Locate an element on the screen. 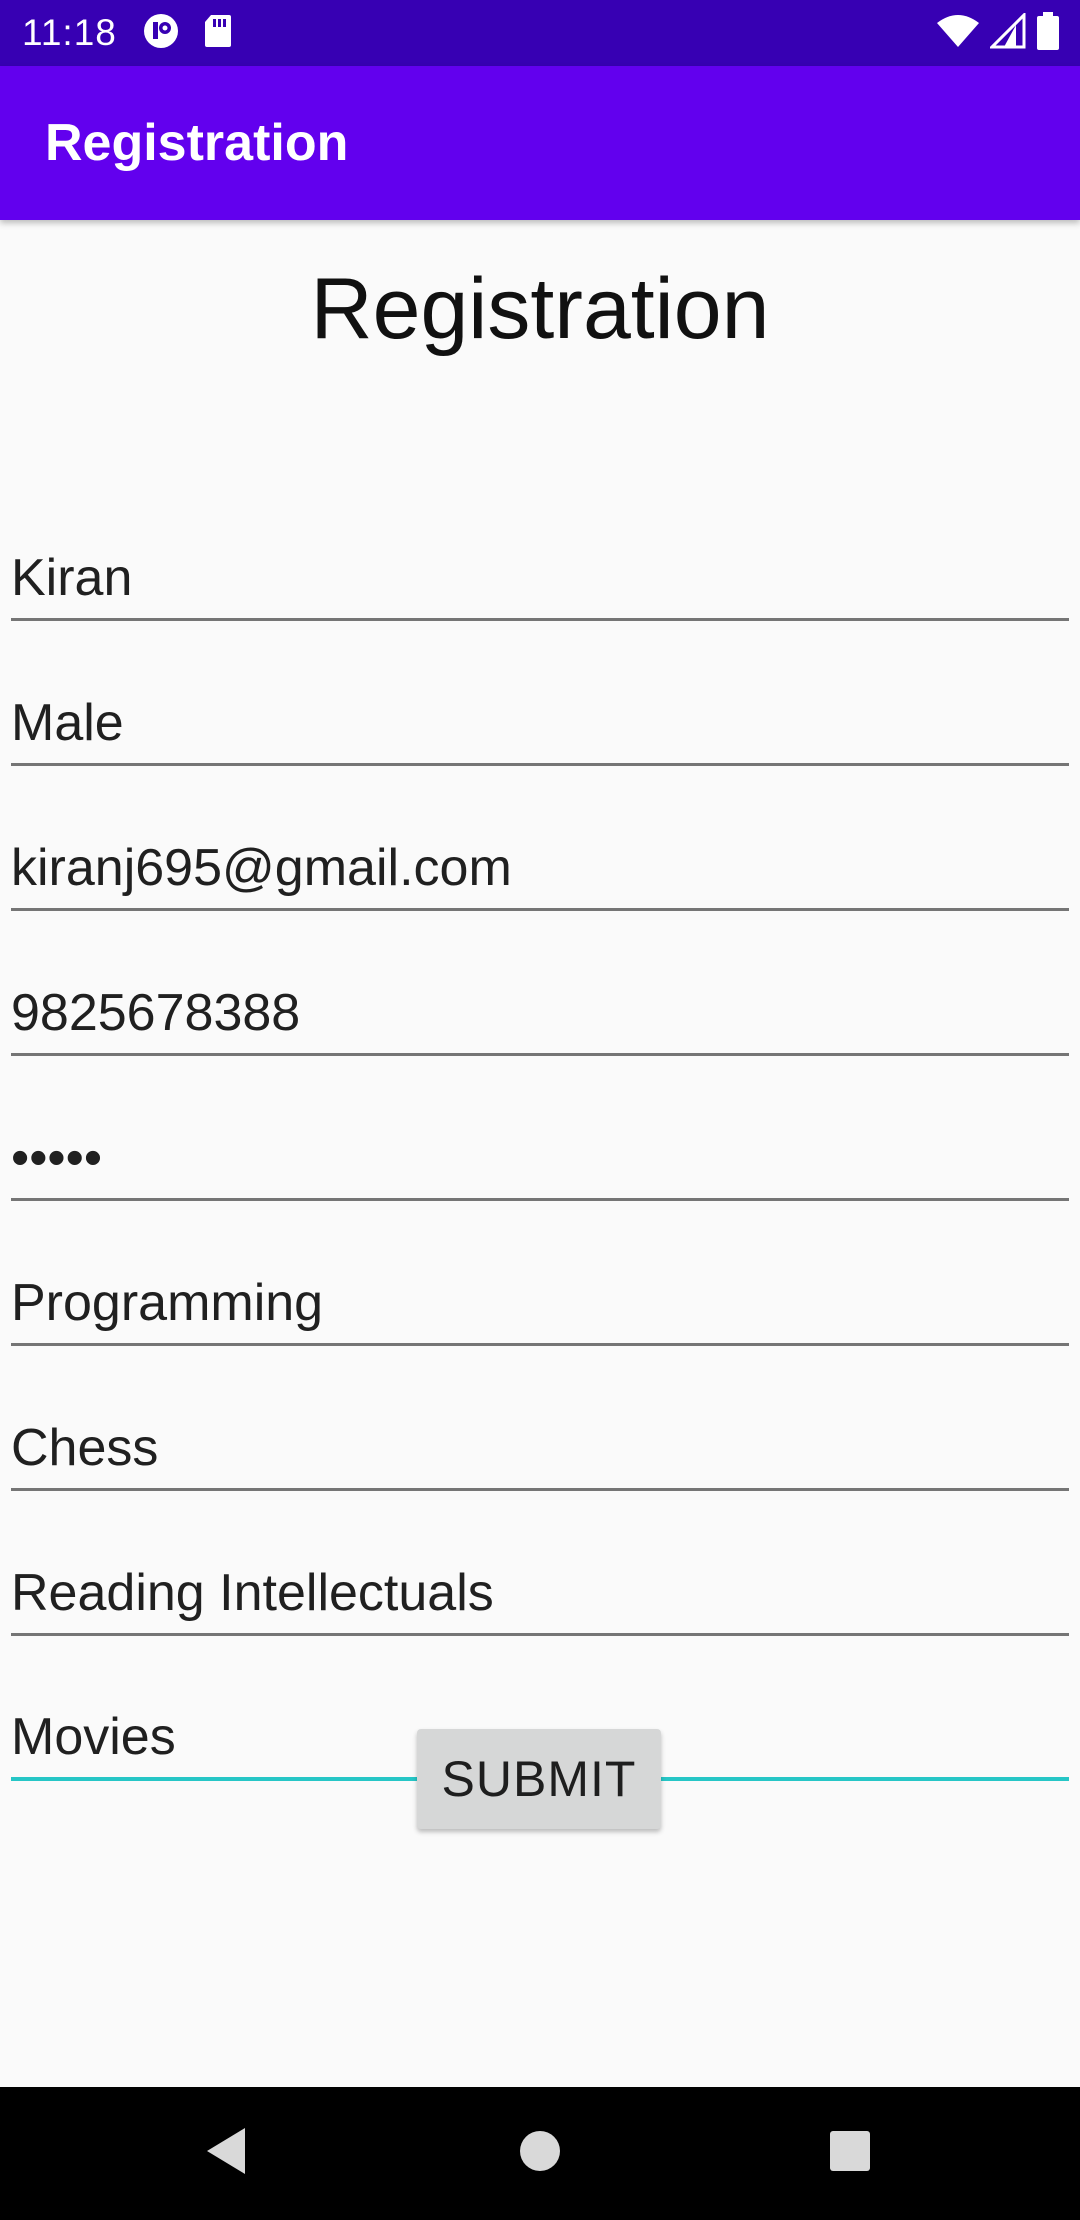 Image resolution: width=1080 pixels, height=2220 pixels. email-field: kiranj695@gmail.com is located at coordinates (540, 865).